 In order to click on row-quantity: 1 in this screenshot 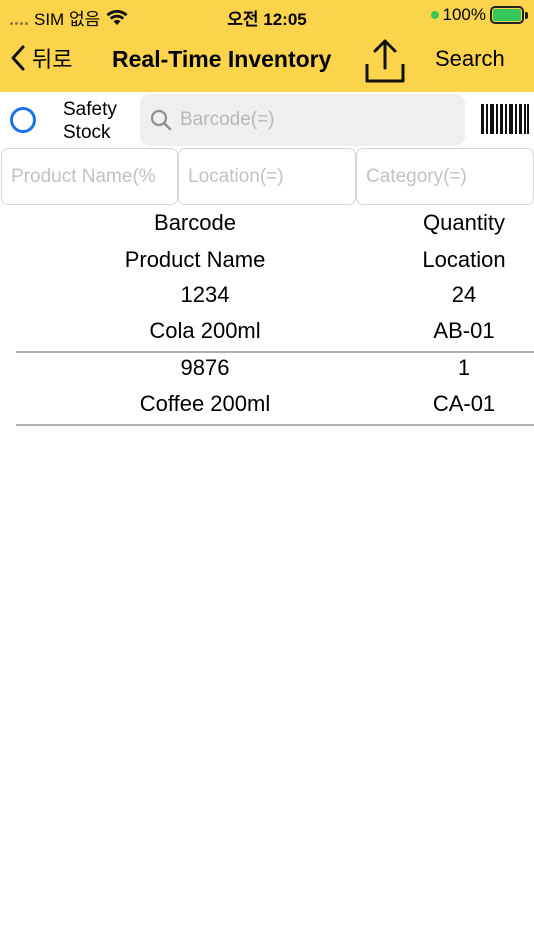, I will do `click(464, 367)`.